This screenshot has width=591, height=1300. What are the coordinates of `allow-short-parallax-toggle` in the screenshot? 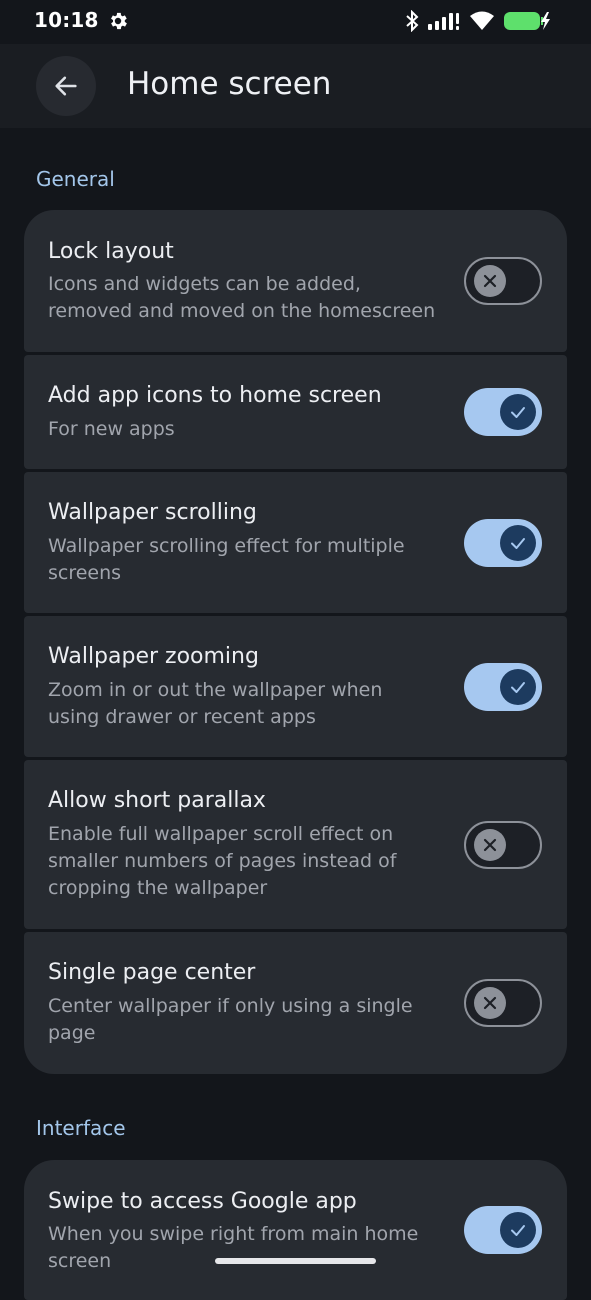 It's located at (503, 845).